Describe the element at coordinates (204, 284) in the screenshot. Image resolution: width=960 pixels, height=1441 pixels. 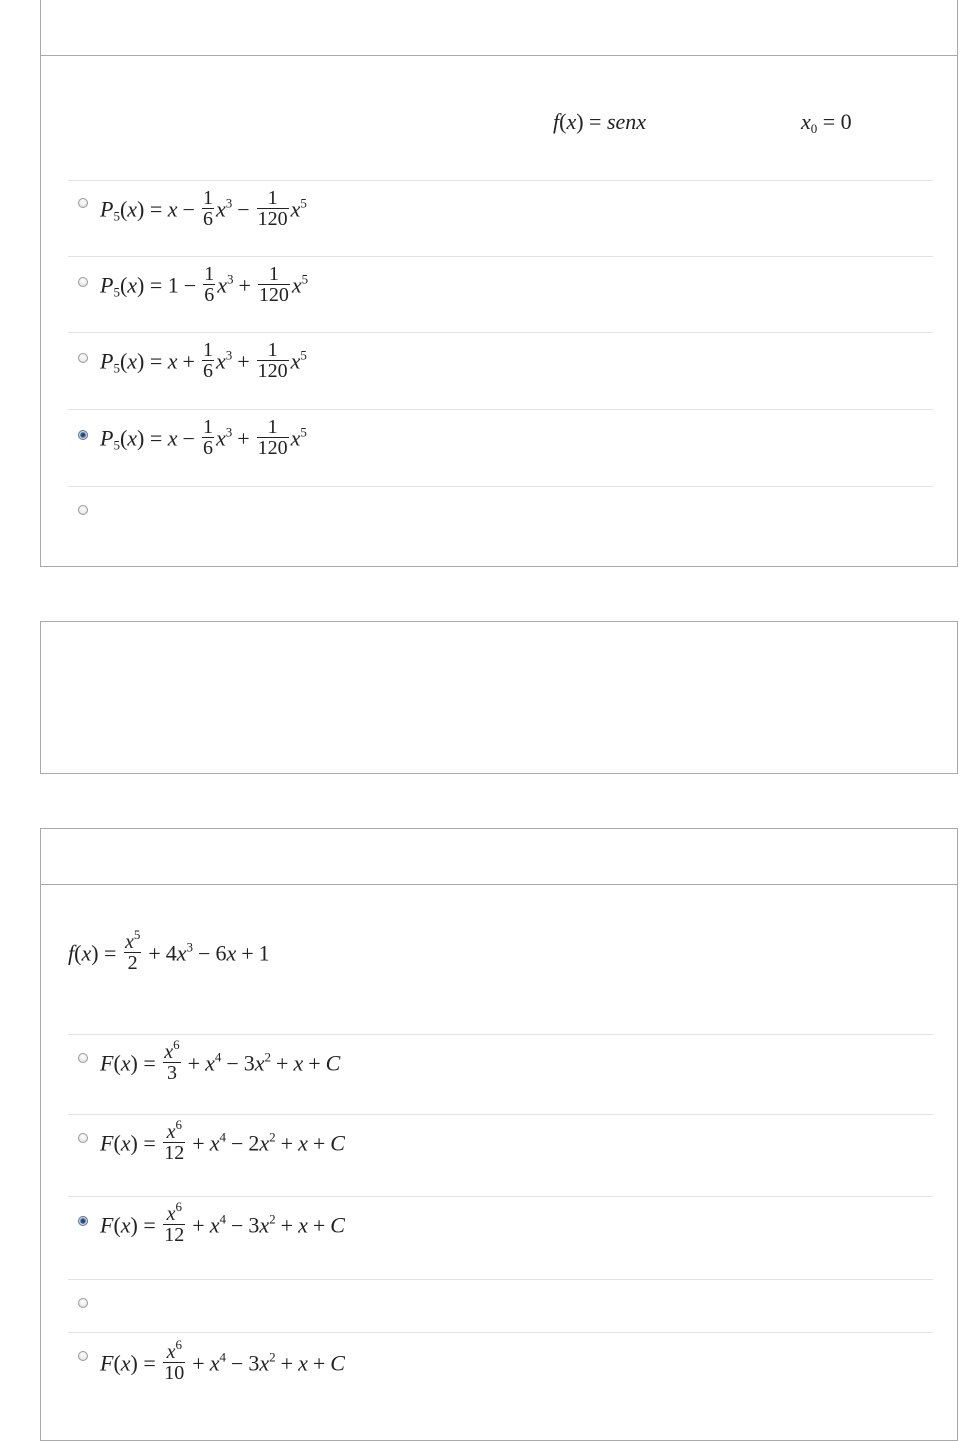
I see `option-formula: P5(x) = 1−1 6 x3 +1 120 x5` at that location.